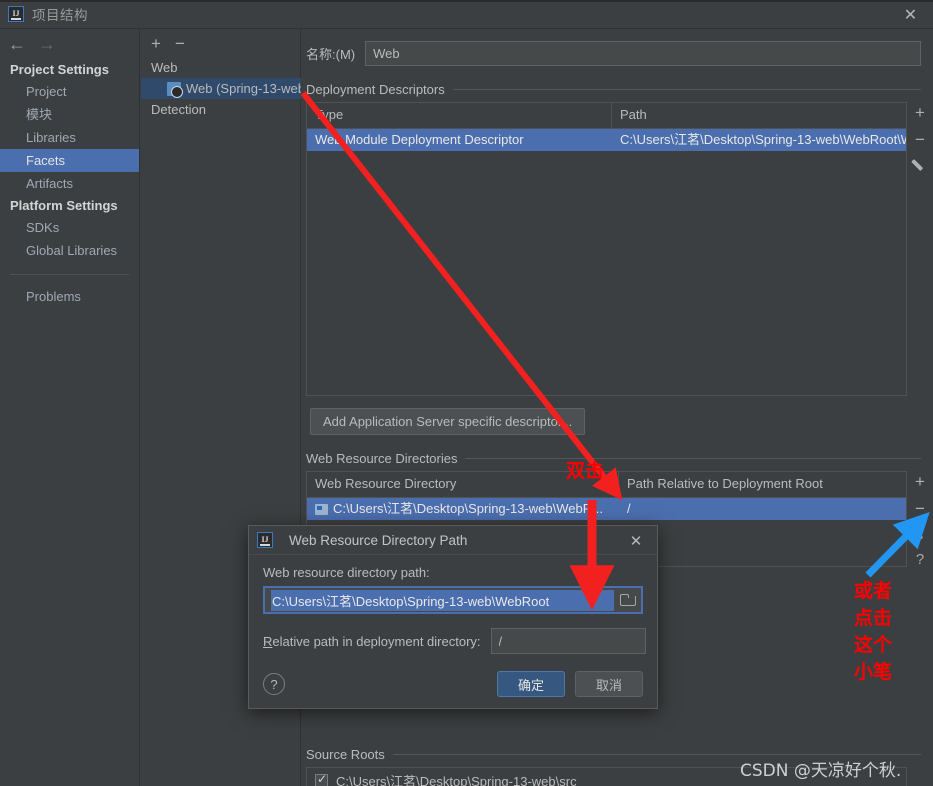  Describe the element at coordinates (466, 14) in the screenshot. I see `window-titlebar: IJ 项目结构 ✕` at that location.